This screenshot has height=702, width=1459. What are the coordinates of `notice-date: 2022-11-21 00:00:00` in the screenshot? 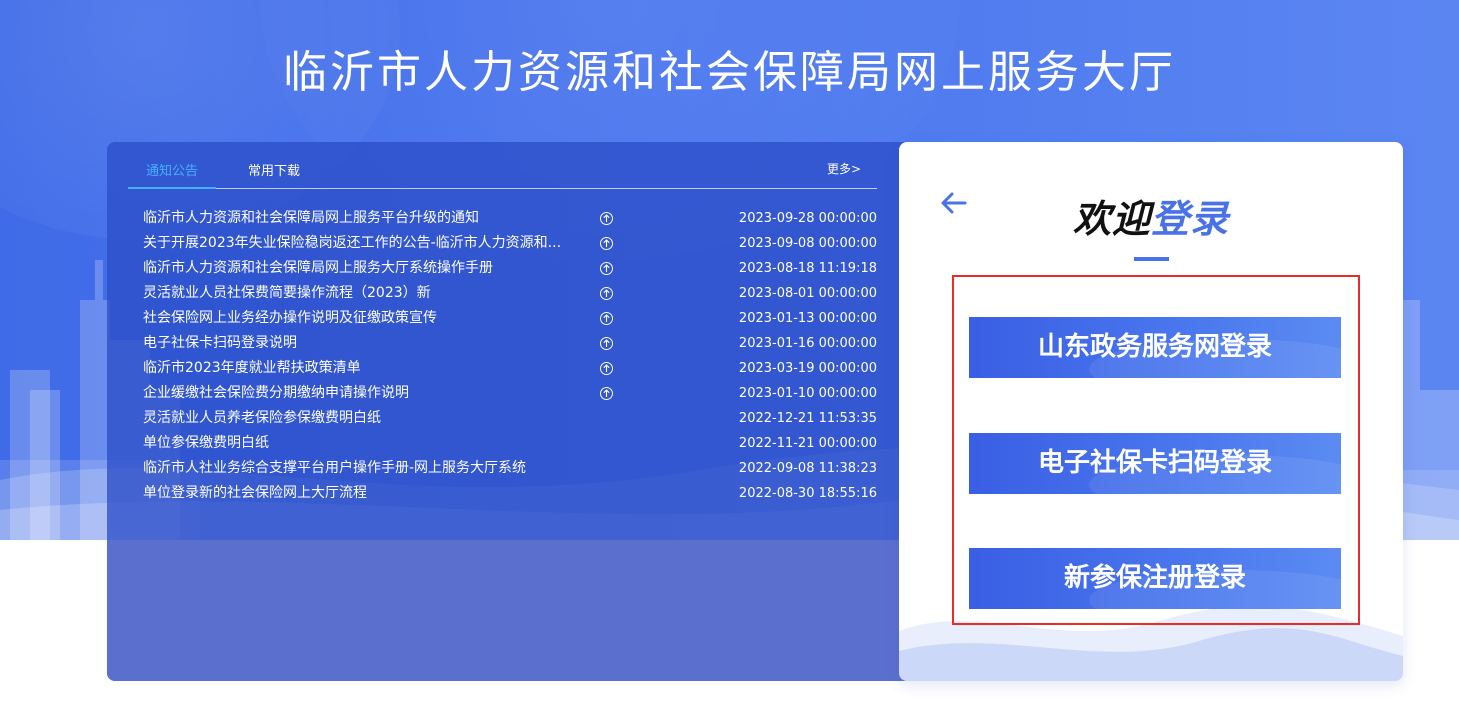 It's located at (807, 443).